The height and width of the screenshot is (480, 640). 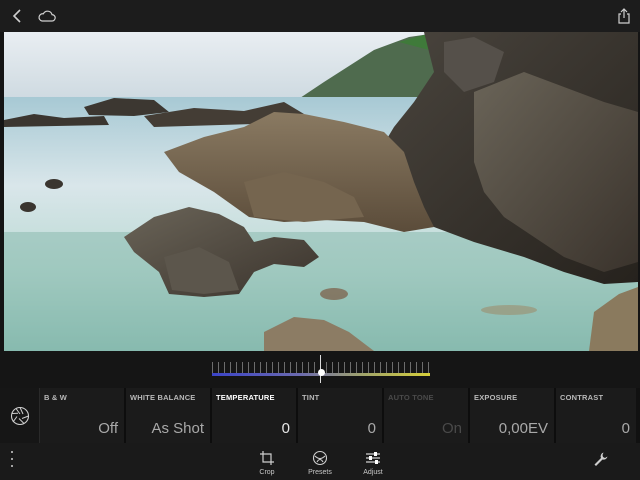 What do you see at coordinates (320, 16) in the screenshot?
I see `top-bar` at bounding box center [320, 16].